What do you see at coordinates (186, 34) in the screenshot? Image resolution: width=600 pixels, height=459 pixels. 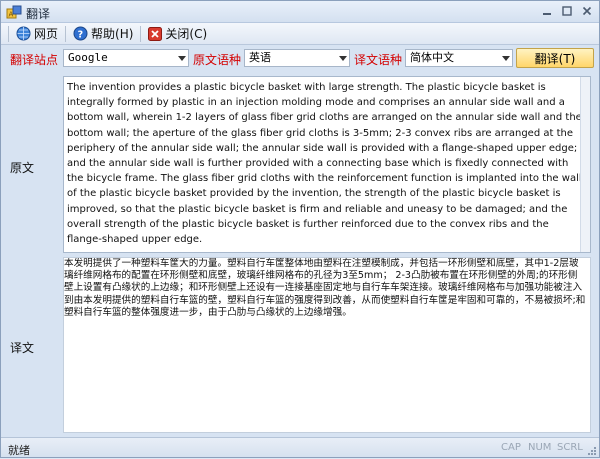 I see `close-button-label: 关闭(C)` at bounding box center [186, 34].